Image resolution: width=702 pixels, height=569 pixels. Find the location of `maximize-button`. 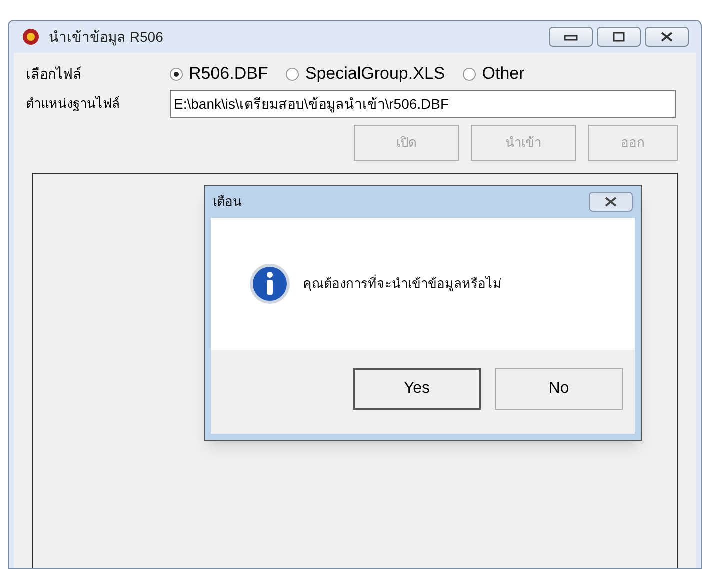

maximize-button is located at coordinates (619, 37).